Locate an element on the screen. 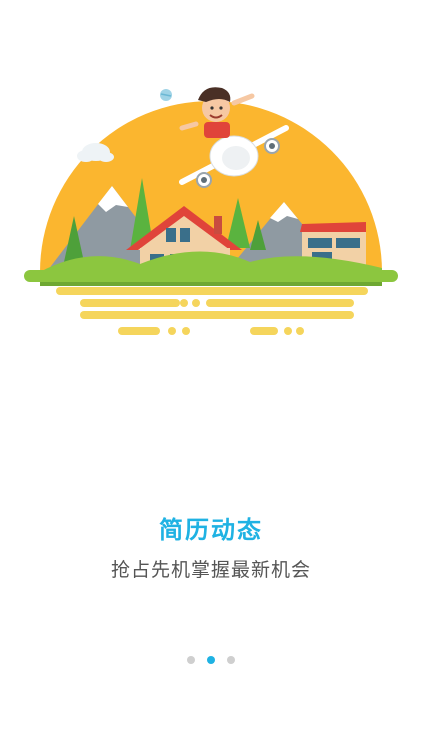 This screenshot has width=422, height=750. page-title: 简历动态 is located at coordinates (211, 530).